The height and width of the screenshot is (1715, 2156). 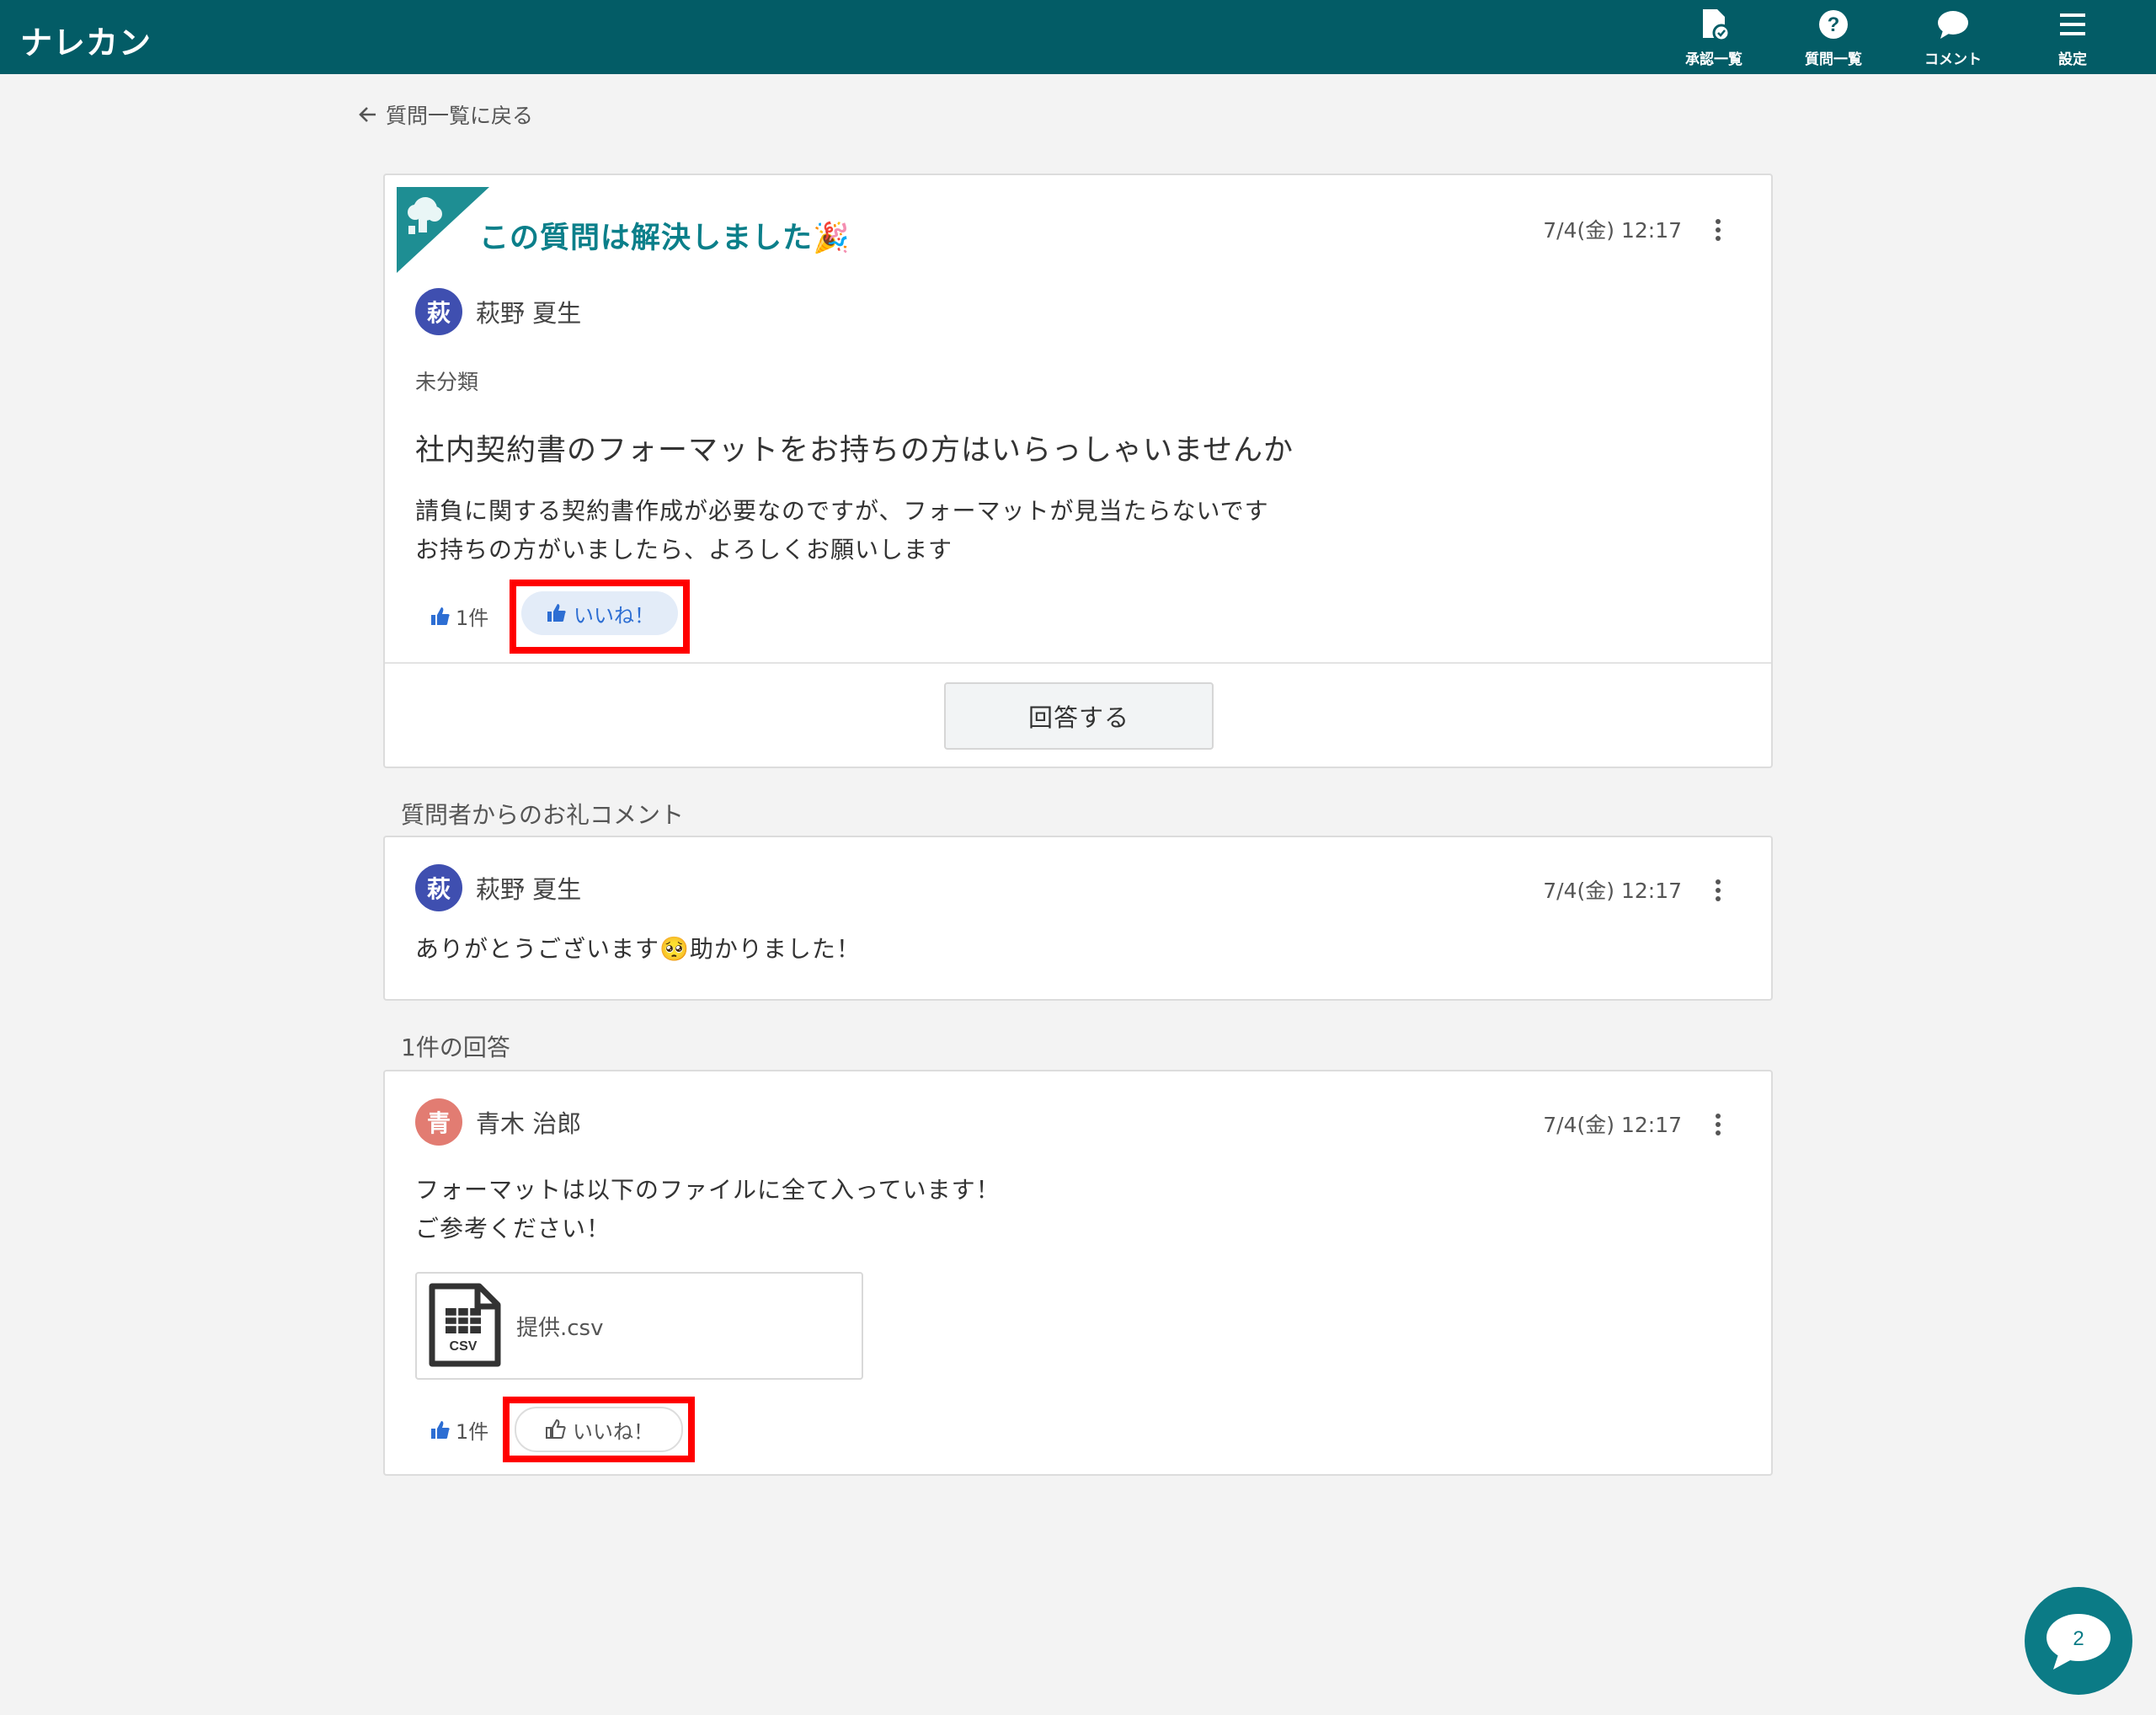 I want to click on nav-approval-list: 承認一覧, so click(x=1714, y=37).